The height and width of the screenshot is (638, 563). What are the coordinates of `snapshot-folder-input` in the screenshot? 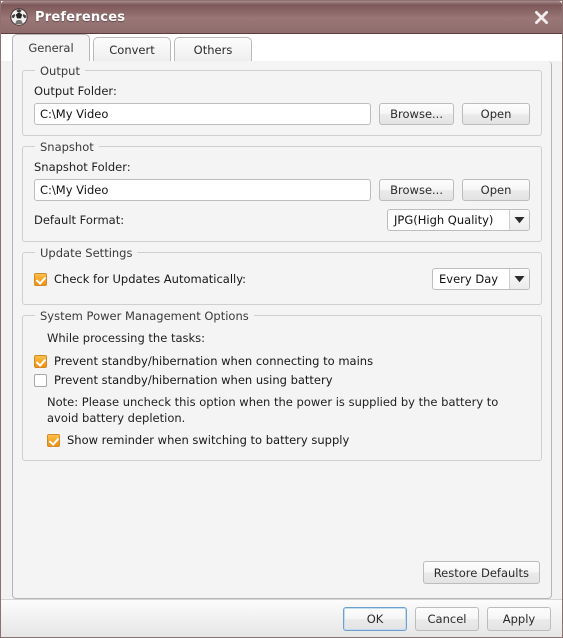 It's located at (203, 190).